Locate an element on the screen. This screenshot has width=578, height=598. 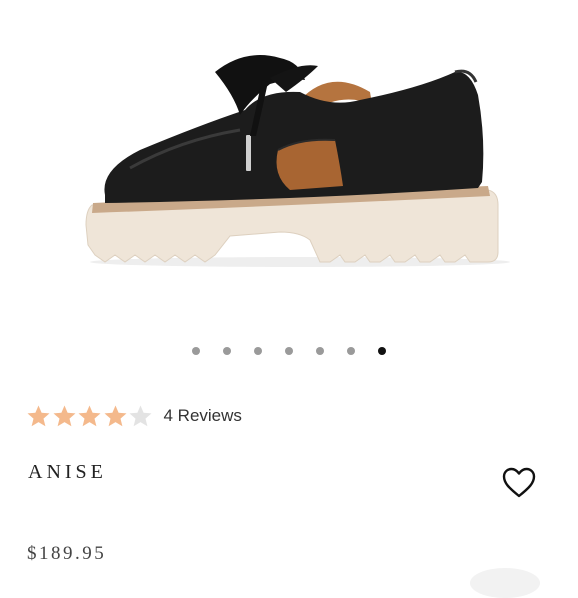
wishlist-button is located at coordinates (519, 483).